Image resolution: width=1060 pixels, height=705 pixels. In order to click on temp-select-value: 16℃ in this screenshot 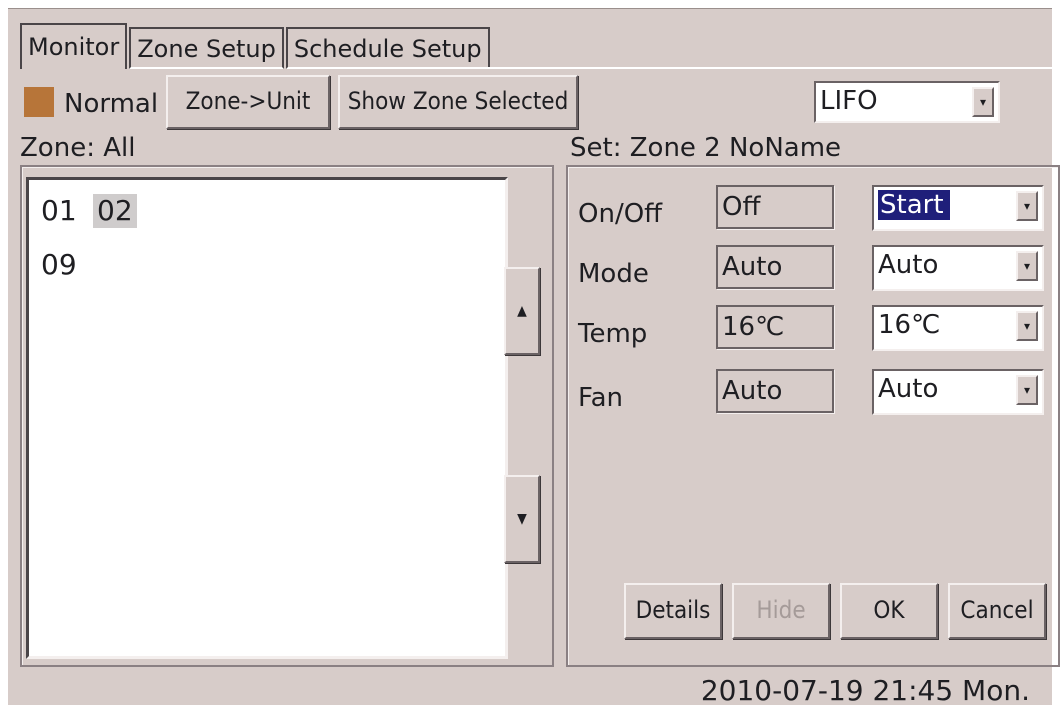, I will do `click(909, 325)`.